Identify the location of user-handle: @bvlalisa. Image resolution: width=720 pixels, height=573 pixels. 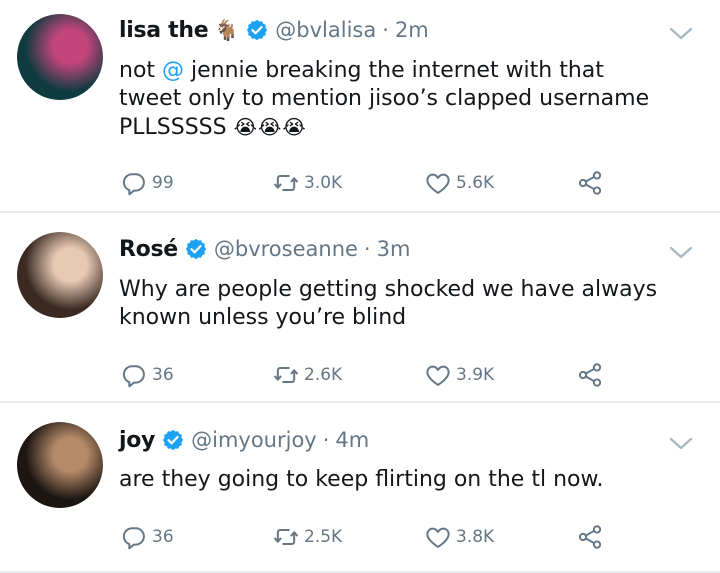
(325, 30).